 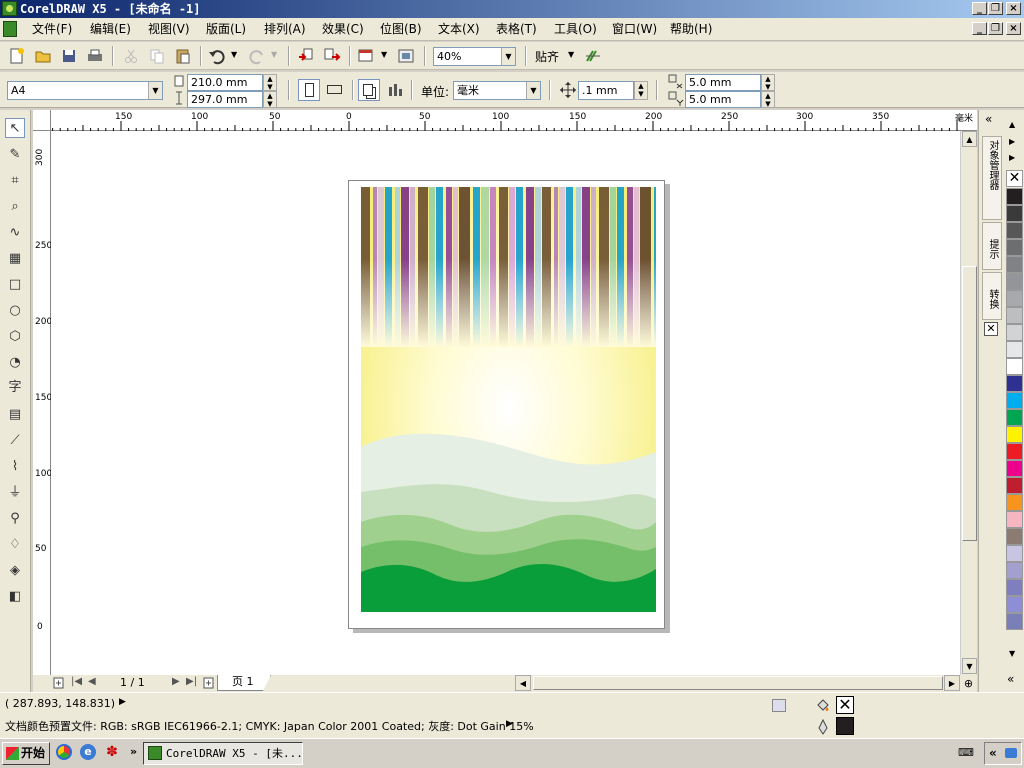 I want to click on launcher-icon, so click(x=366, y=56).